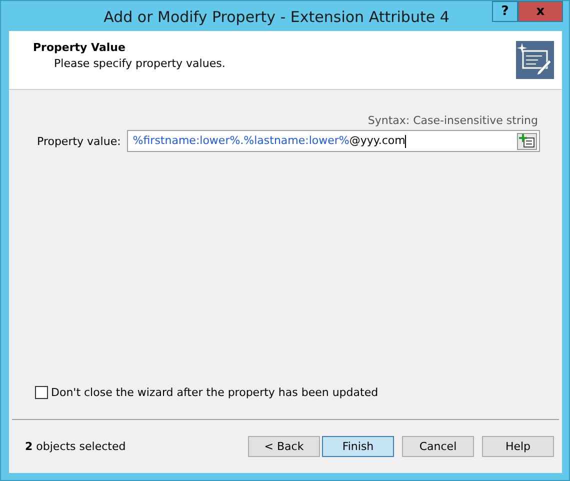 The width and height of the screenshot is (570, 481). What do you see at coordinates (276, 17) in the screenshot?
I see `window-title: Add or Modify Property - Extension Attribute 4` at bounding box center [276, 17].